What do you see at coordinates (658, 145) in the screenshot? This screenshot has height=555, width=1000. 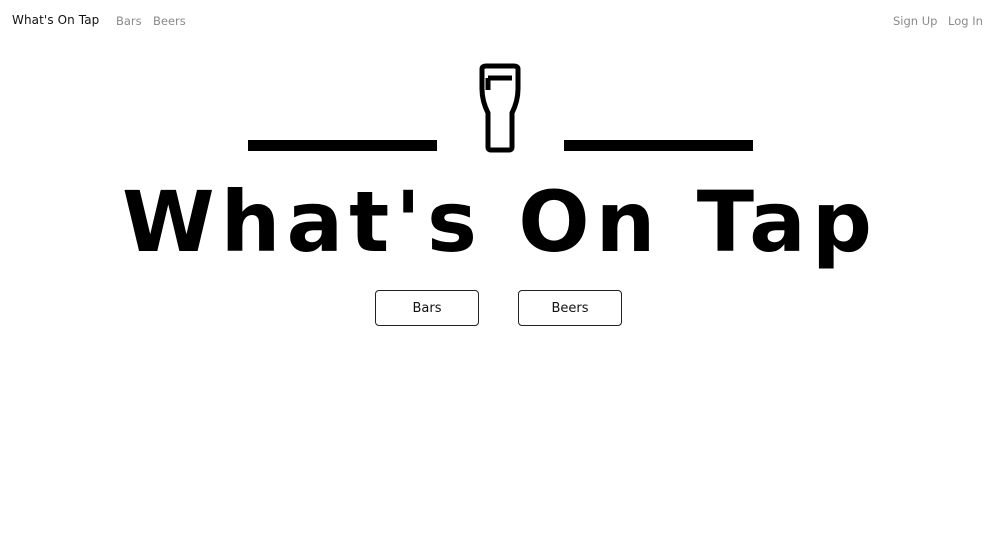 I see `logo-rule-right` at bounding box center [658, 145].